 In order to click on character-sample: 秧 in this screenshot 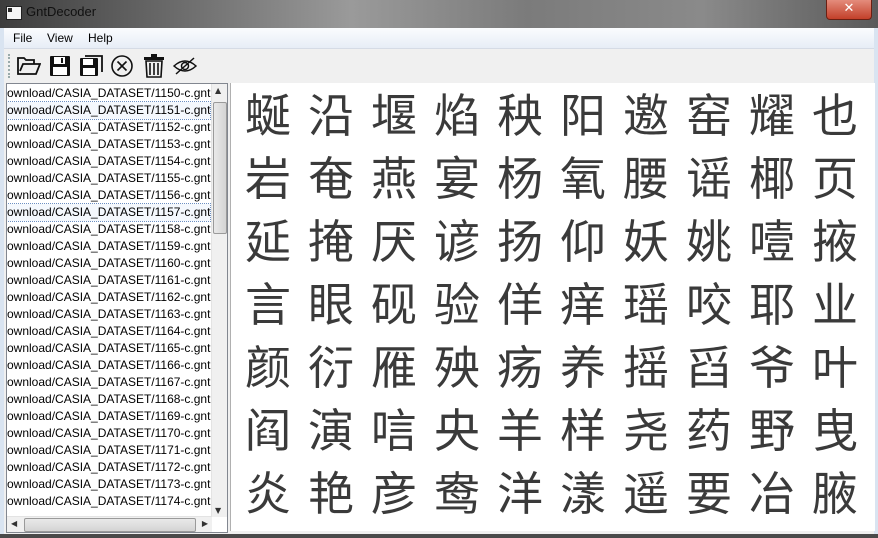, I will do `click(520, 116)`.